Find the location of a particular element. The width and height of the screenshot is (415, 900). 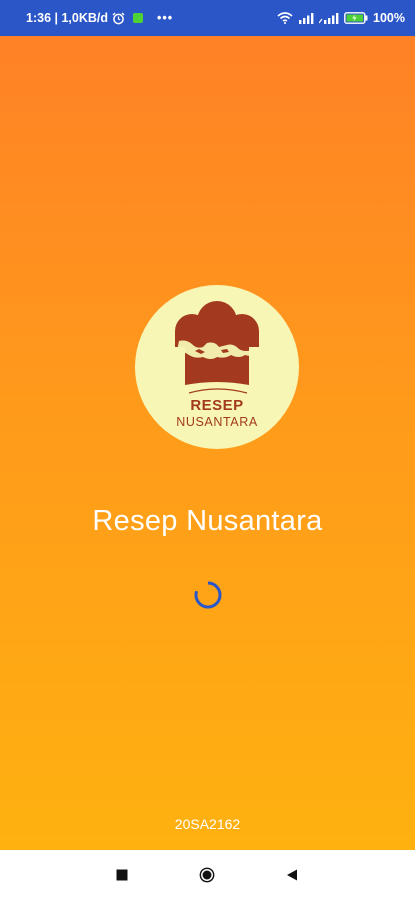

home-button is located at coordinates (207, 875).